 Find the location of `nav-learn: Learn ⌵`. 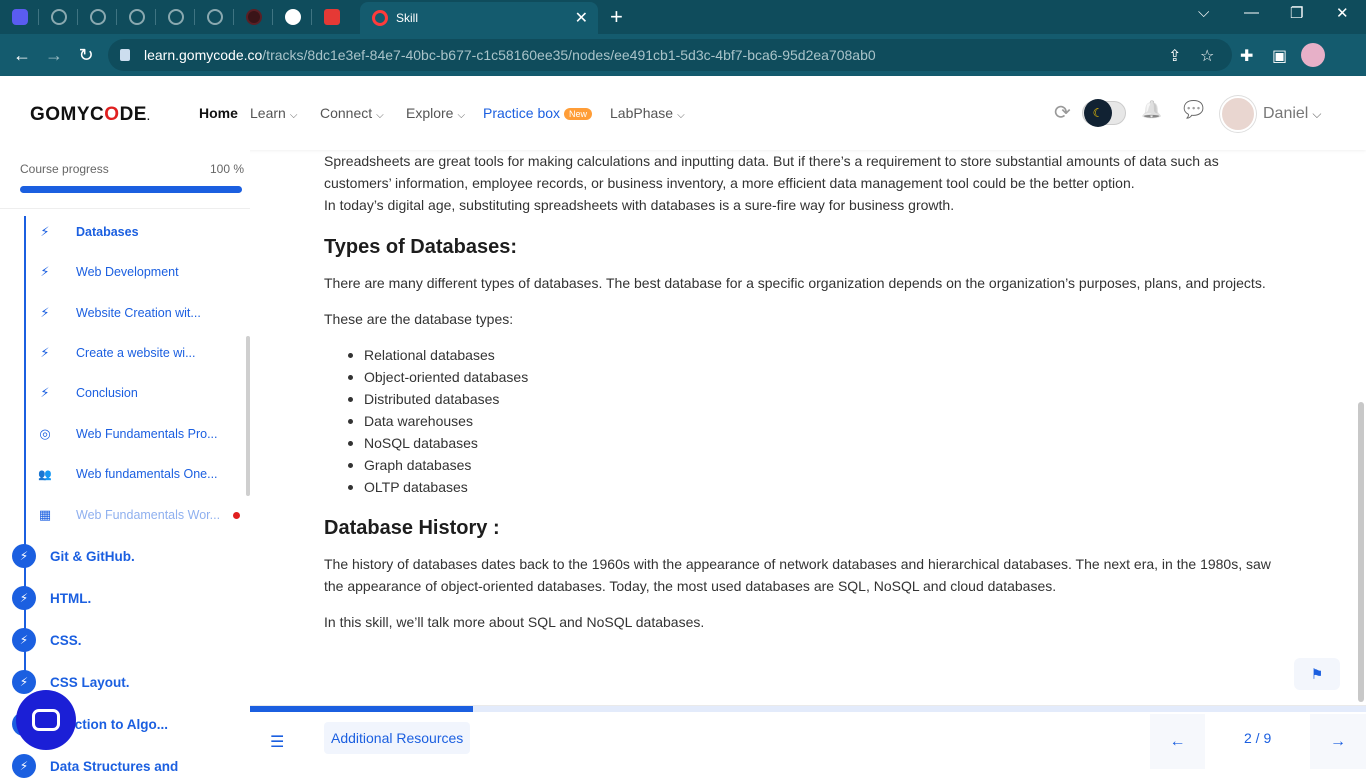

nav-learn: Learn ⌵ is located at coordinates (273, 113).